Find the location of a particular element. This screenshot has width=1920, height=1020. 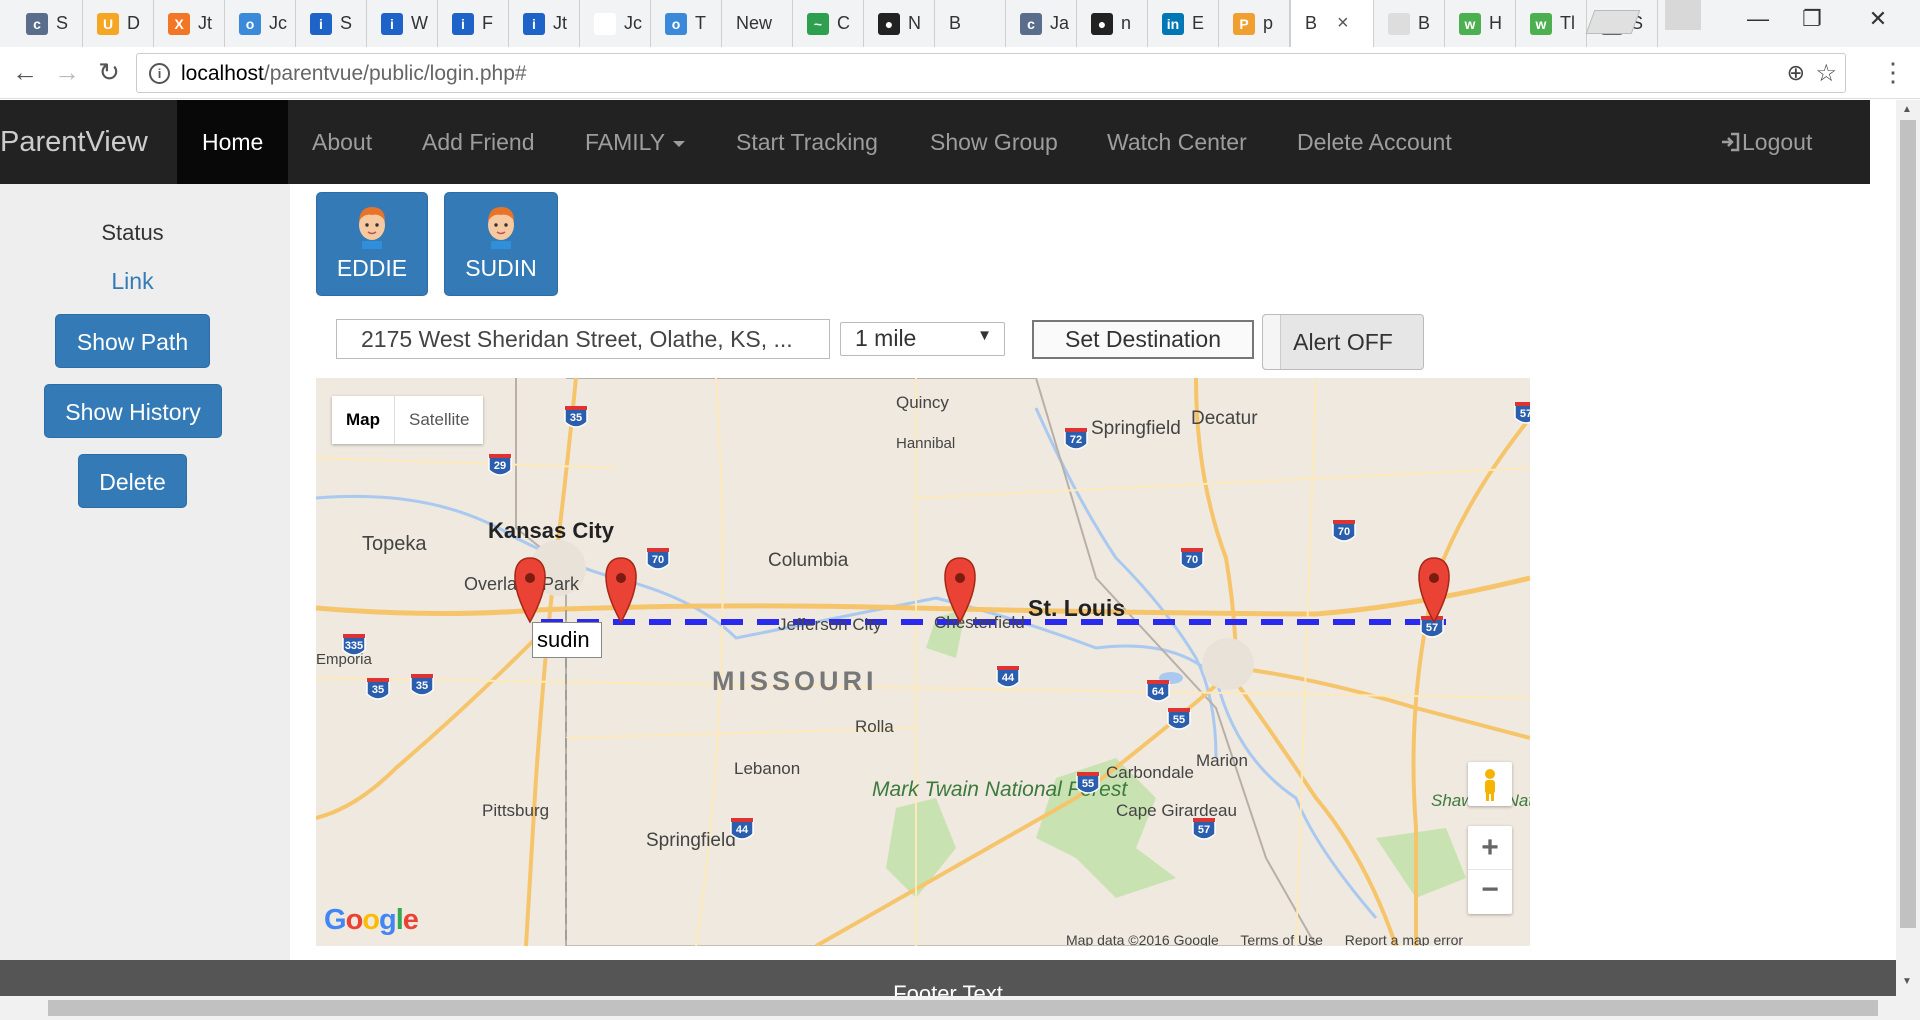

url-host: localhost is located at coordinates (222, 73).